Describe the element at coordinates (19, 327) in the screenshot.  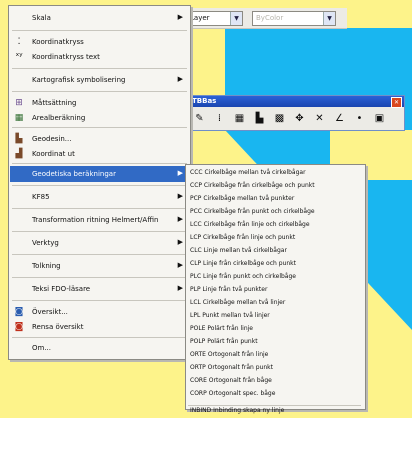
I see `clear-overview-icon: ◙` at that location.